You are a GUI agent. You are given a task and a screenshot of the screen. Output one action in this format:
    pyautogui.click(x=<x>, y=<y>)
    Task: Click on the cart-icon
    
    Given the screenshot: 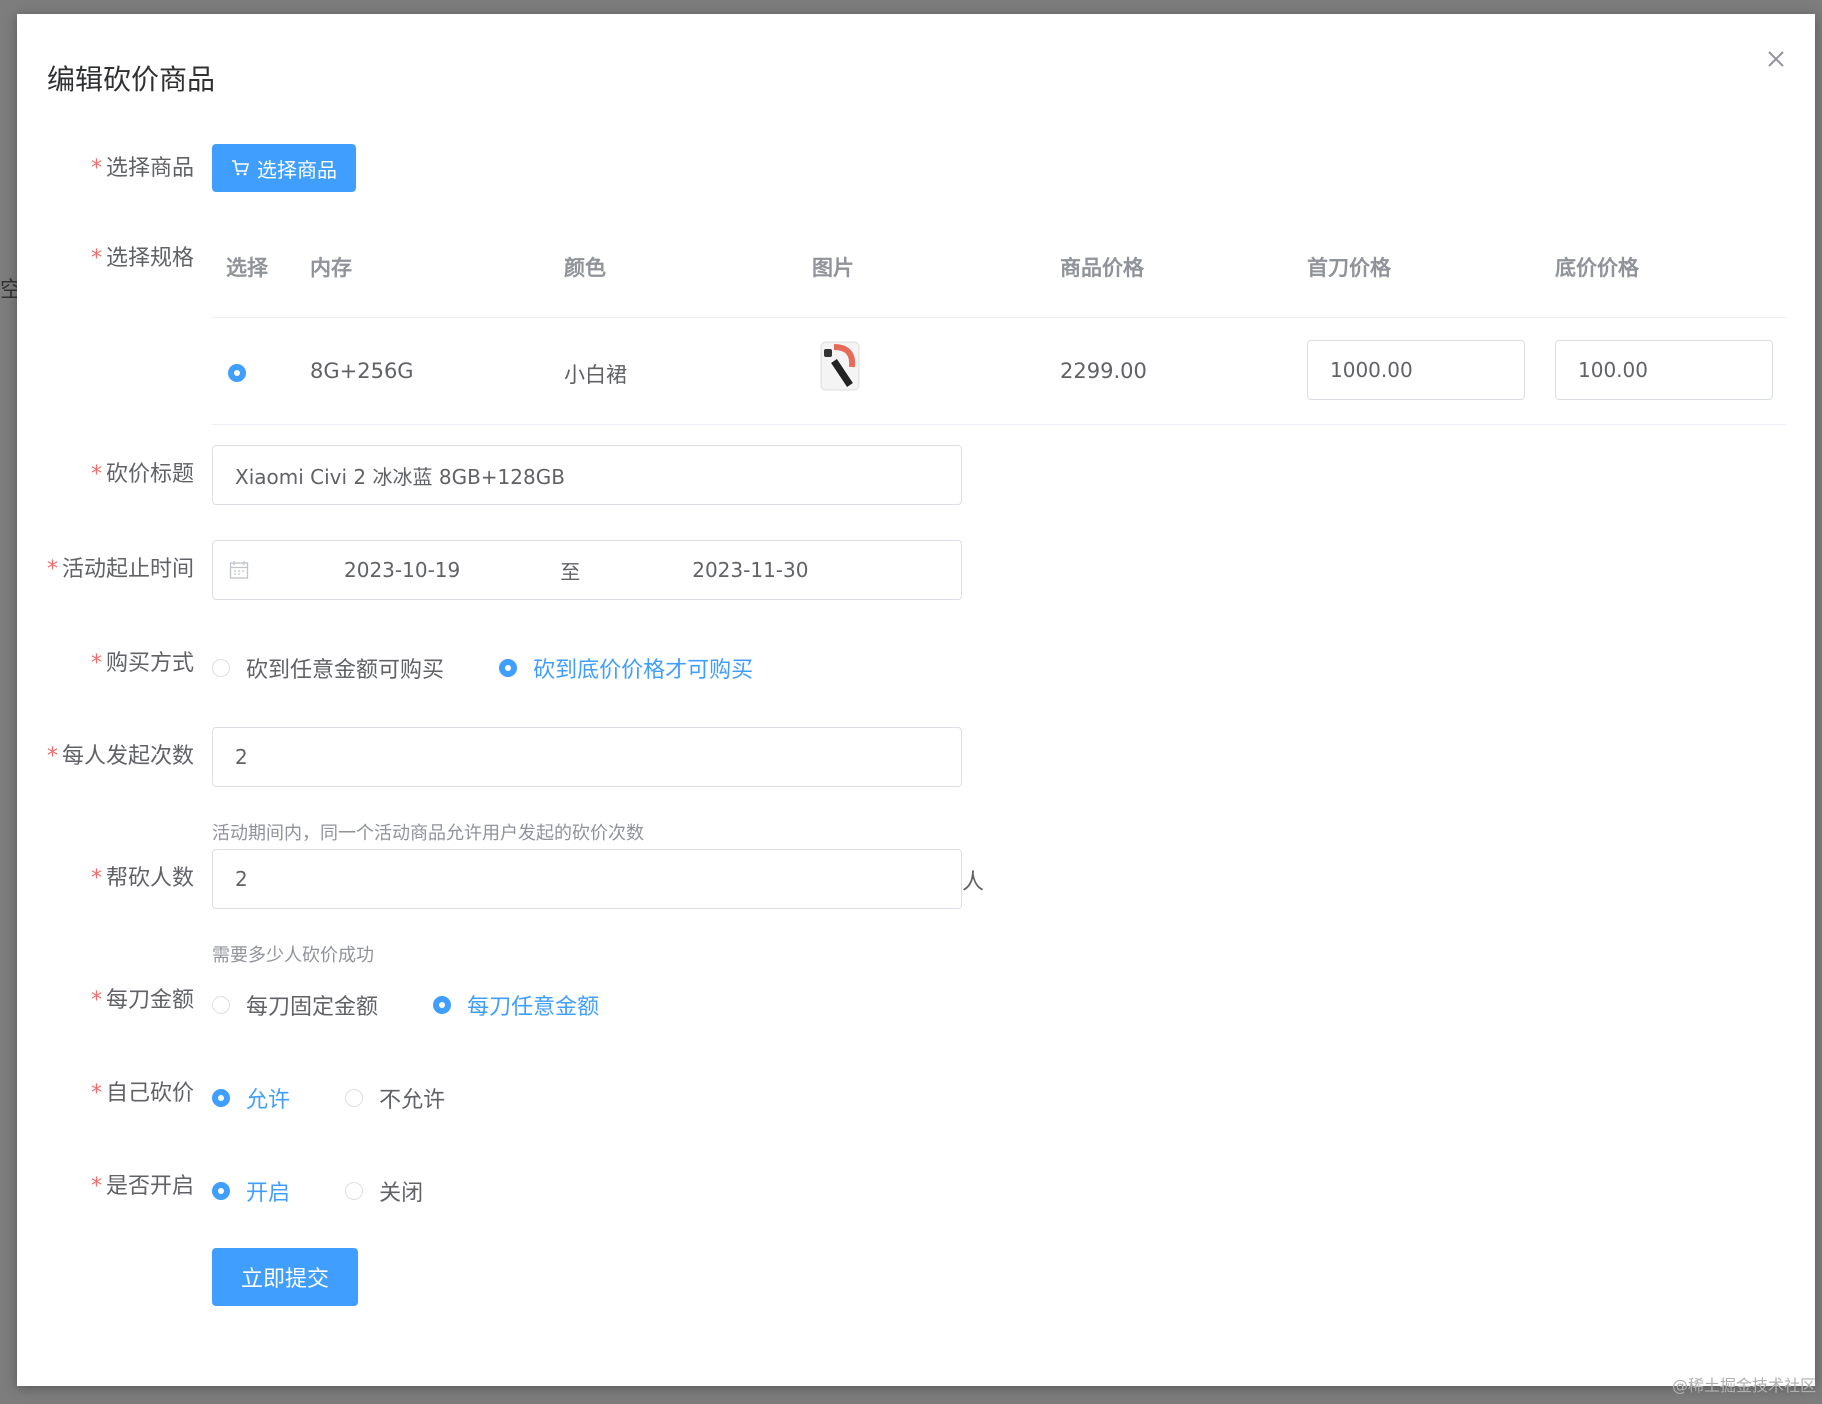 What is the action you would take?
    pyautogui.click(x=240, y=168)
    